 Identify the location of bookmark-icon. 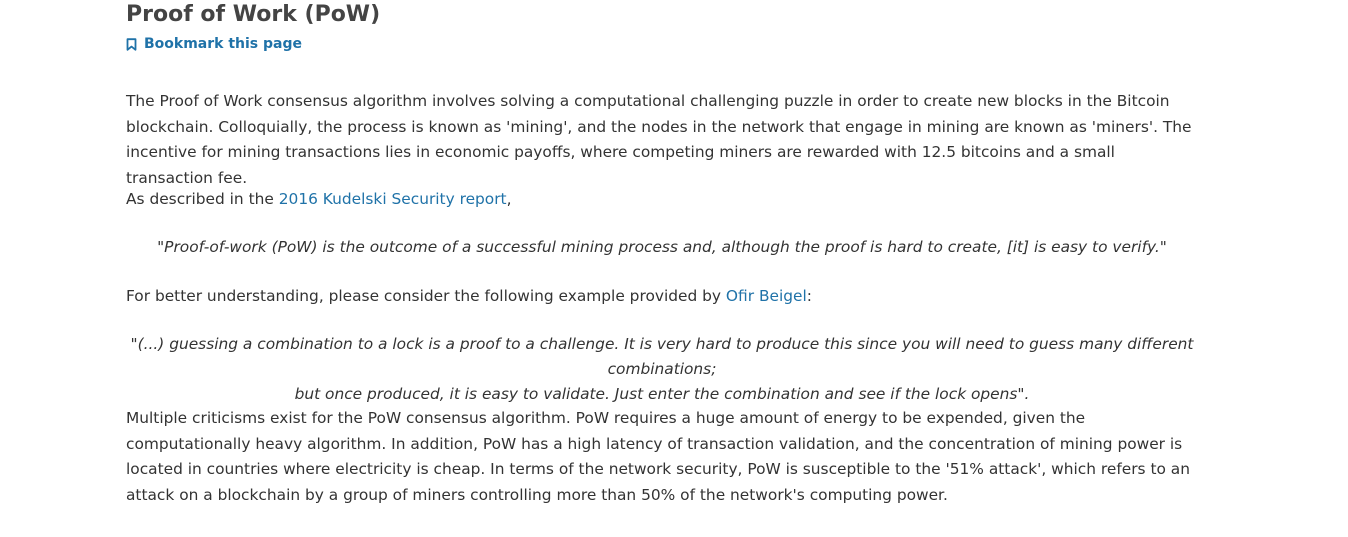
(131, 44).